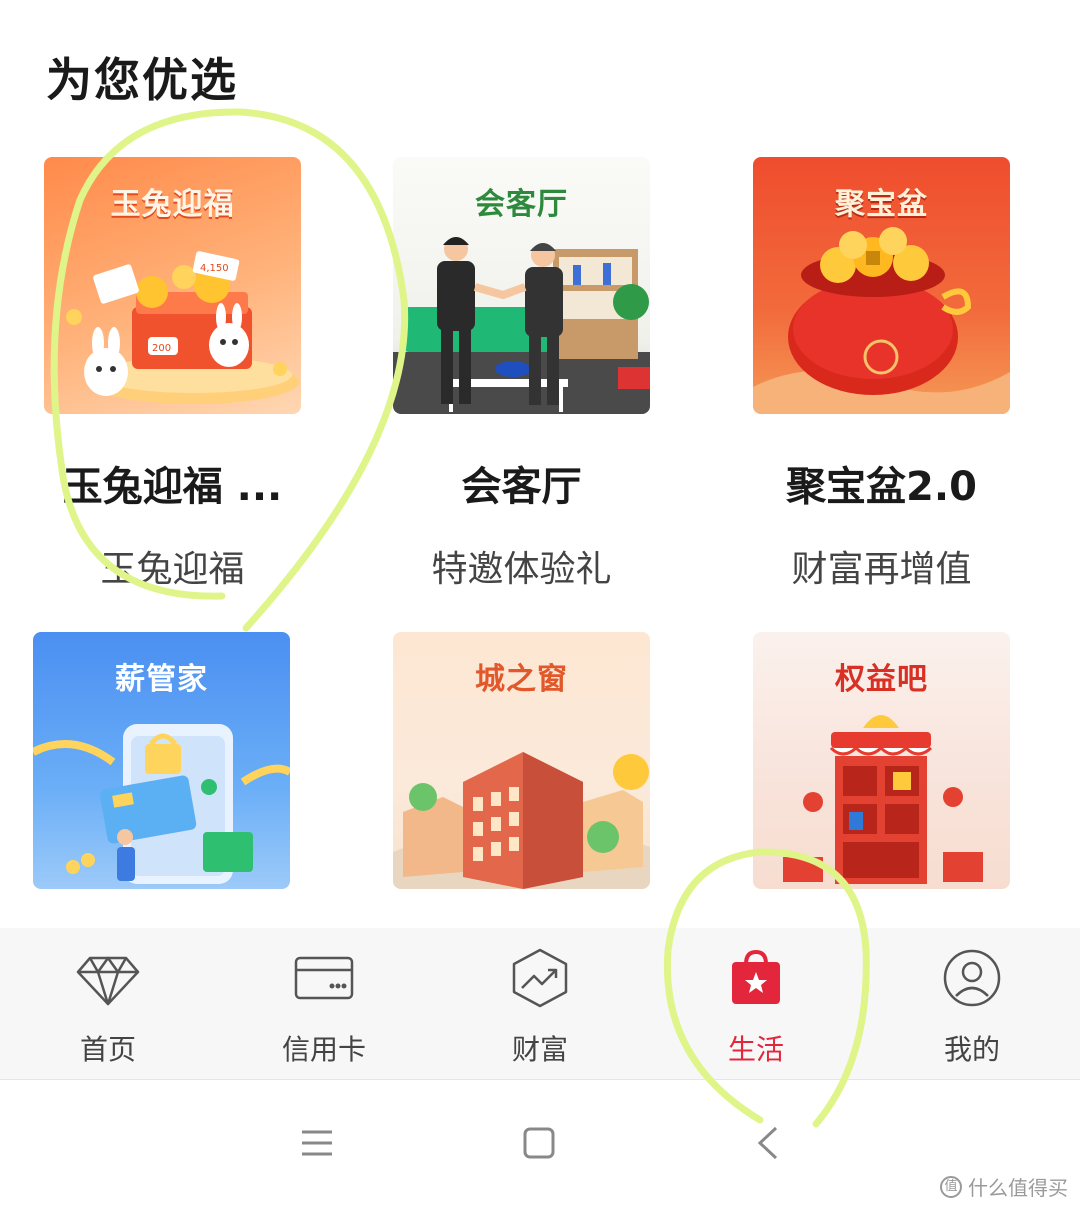 The height and width of the screenshot is (1209, 1080). I want to click on bottom-tab-bar: 首页 信用卡 财富 生活 我的, so click(540, 1004).